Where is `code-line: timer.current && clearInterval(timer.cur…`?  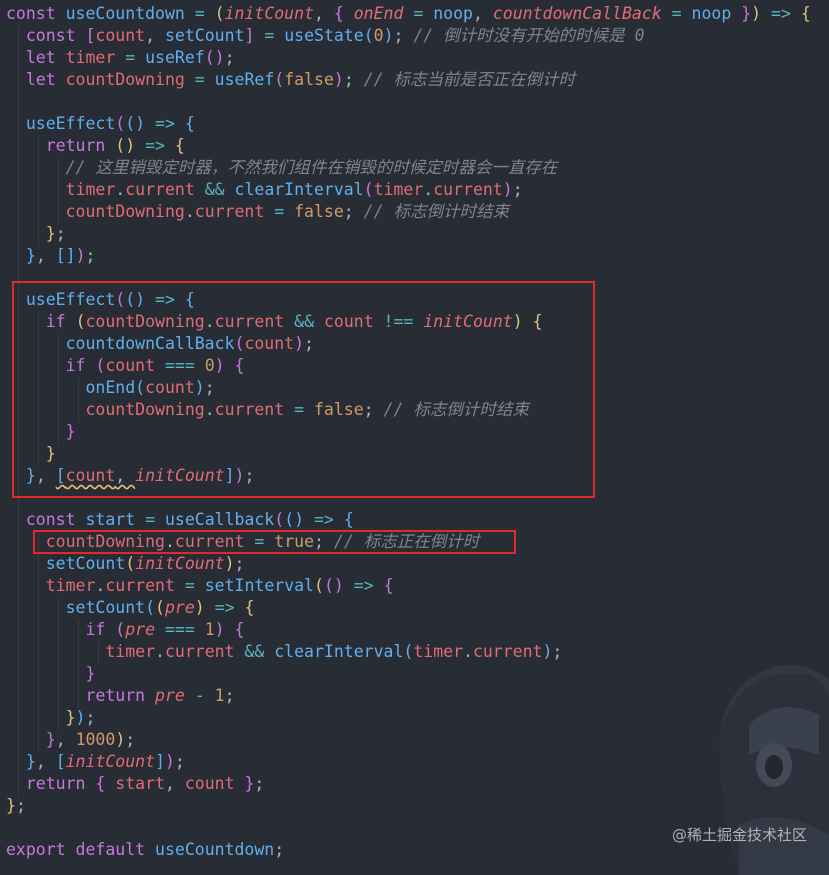
code-line: timer.current && clearInterval(timer.cur… is located at coordinates (284, 652).